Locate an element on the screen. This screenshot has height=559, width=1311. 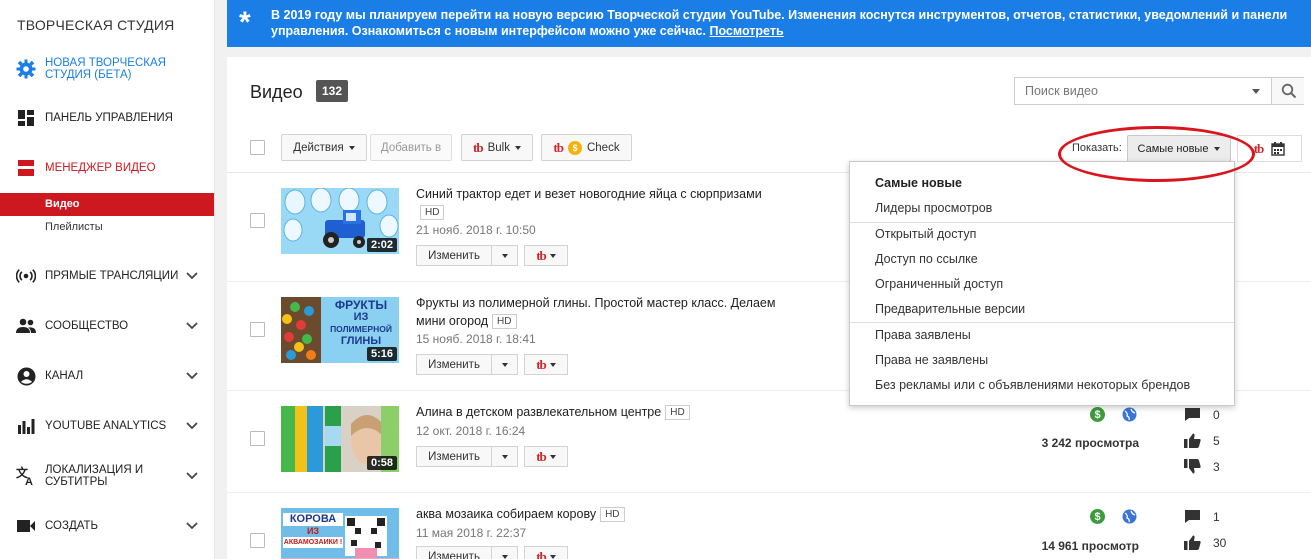
annotation-ellipse is located at coordinates (1156, 154).